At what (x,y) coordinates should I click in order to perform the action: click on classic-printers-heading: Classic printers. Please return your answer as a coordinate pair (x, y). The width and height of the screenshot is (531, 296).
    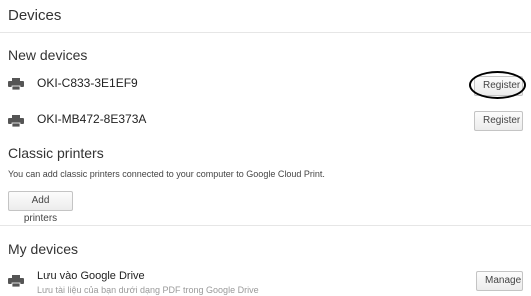
    Looking at the image, I should click on (56, 153).